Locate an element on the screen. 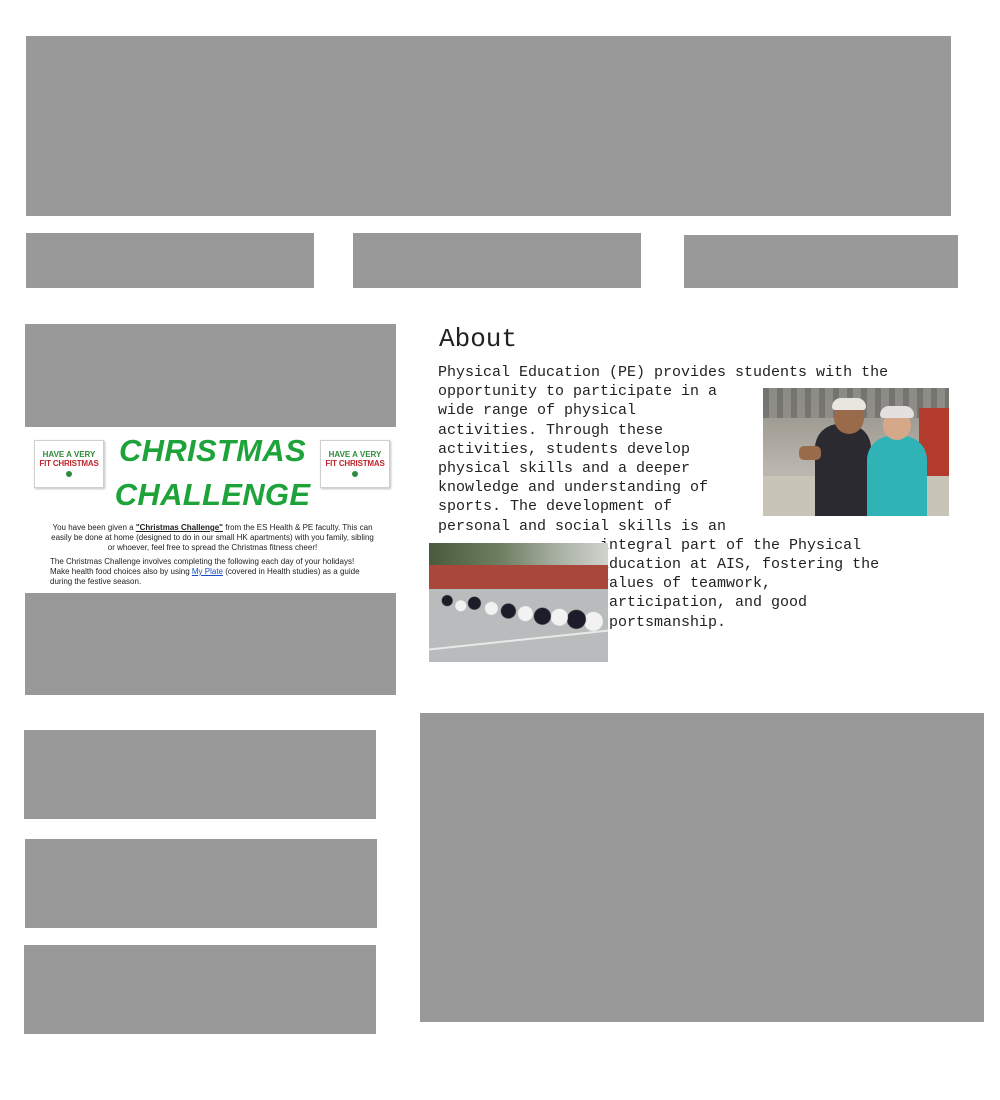 The width and height of the screenshot is (1000, 1100). fit-christmas-card-left: HAVE A VERY FIT CHRISTMAS is located at coordinates (69, 464).